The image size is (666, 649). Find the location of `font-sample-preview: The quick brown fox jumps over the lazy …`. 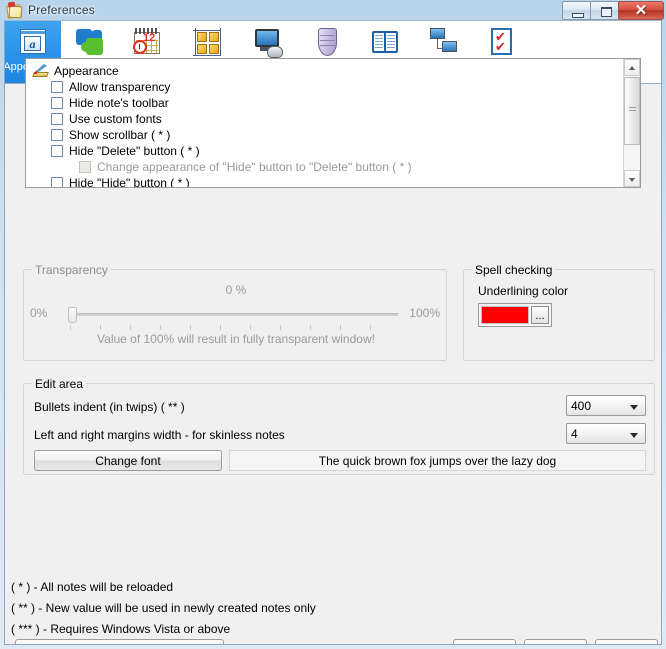

font-sample-preview: The quick brown fox jumps over the lazy … is located at coordinates (437, 460).